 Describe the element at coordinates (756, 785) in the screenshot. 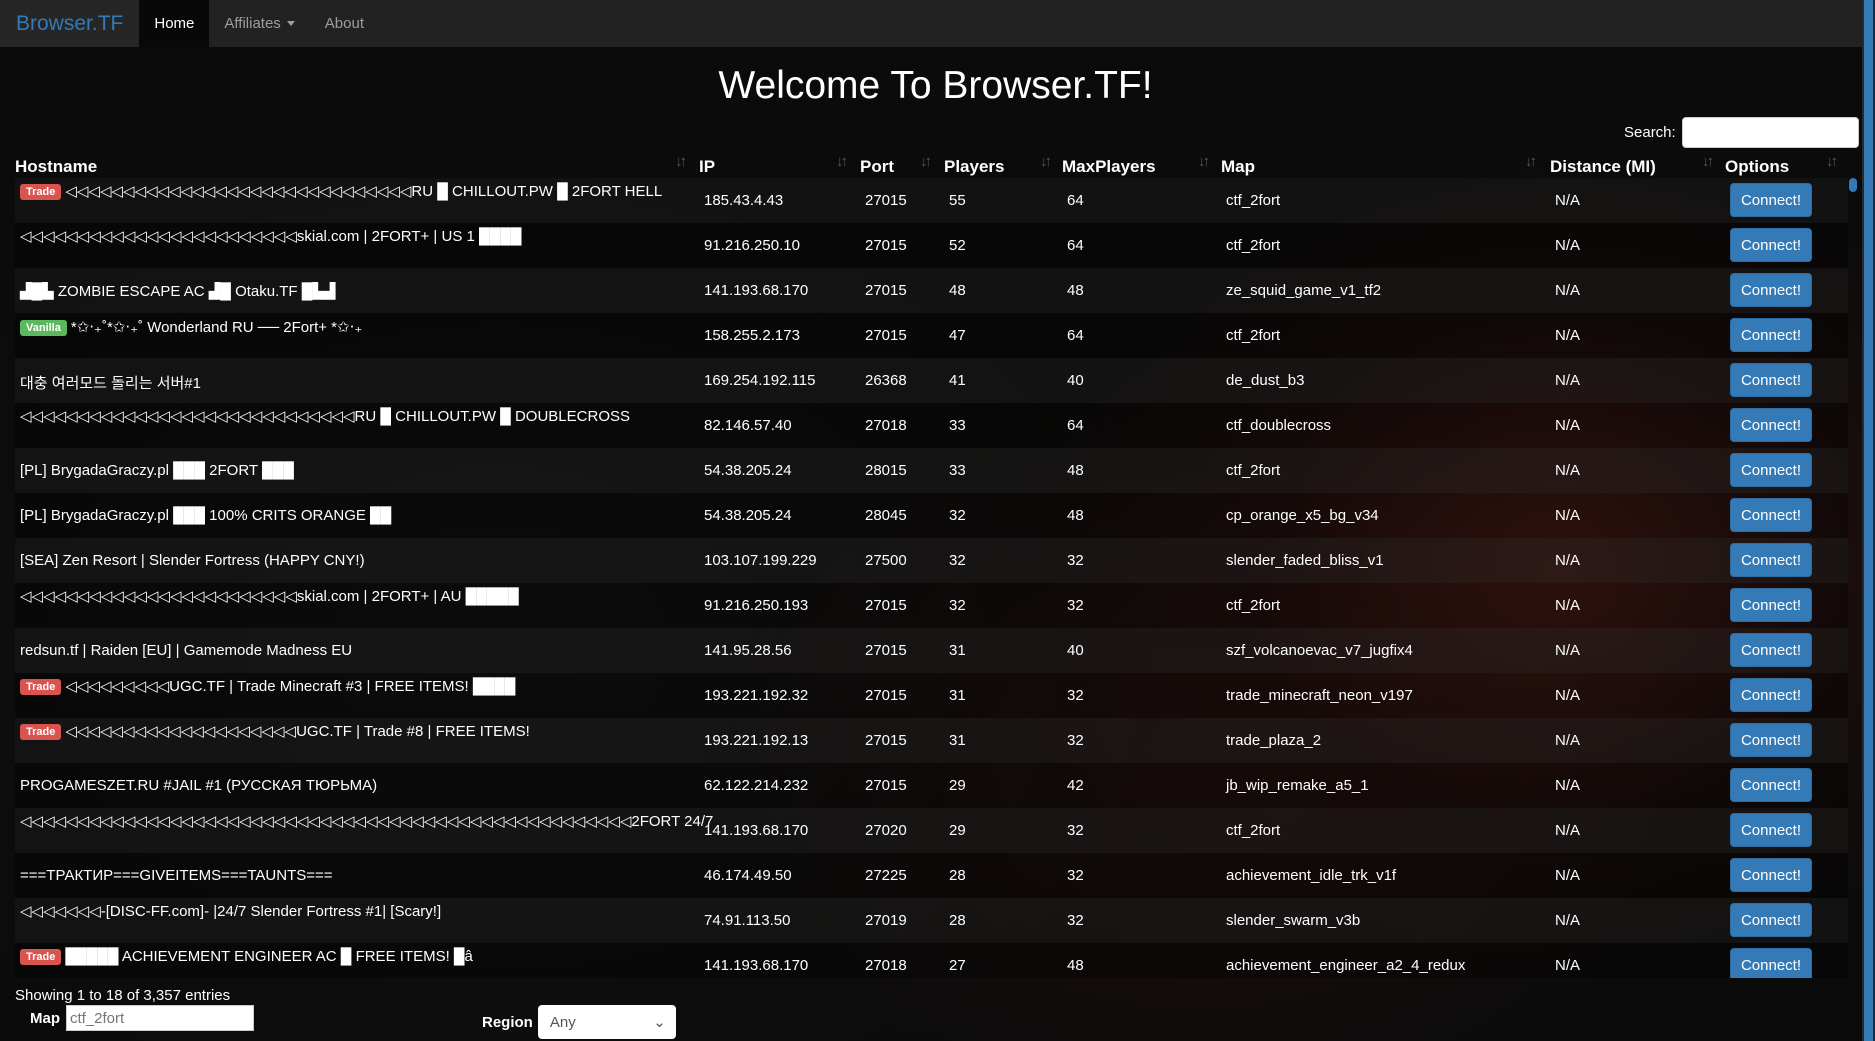

I see `ip-cell: 62.122.214.232` at that location.